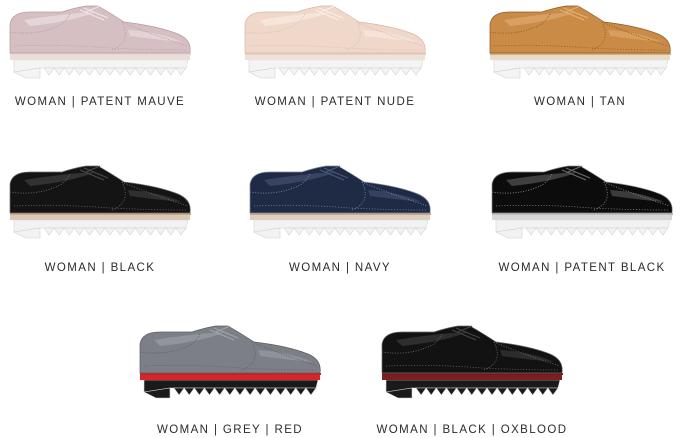  Describe the element at coordinates (100, 268) in the screenshot. I see `product-label: WOMAN | BLACK` at that location.